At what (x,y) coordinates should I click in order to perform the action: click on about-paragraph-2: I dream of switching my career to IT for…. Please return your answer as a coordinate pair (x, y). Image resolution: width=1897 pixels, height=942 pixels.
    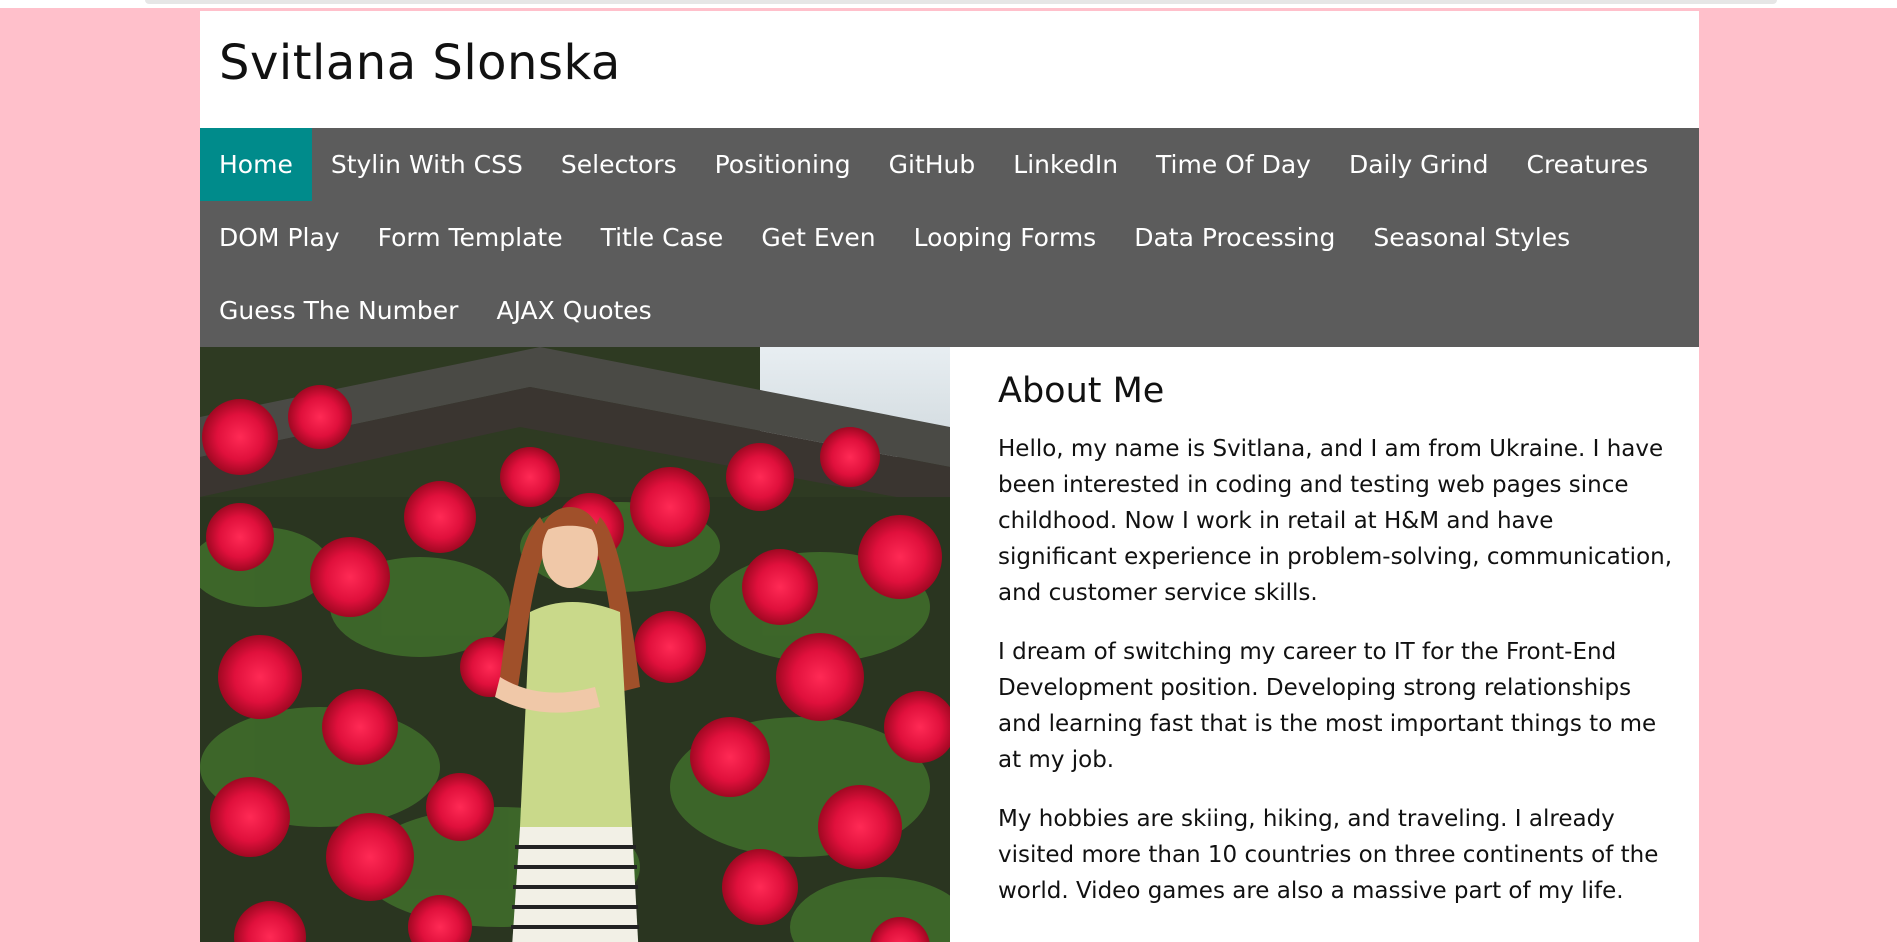
    Looking at the image, I should click on (1327, 706).